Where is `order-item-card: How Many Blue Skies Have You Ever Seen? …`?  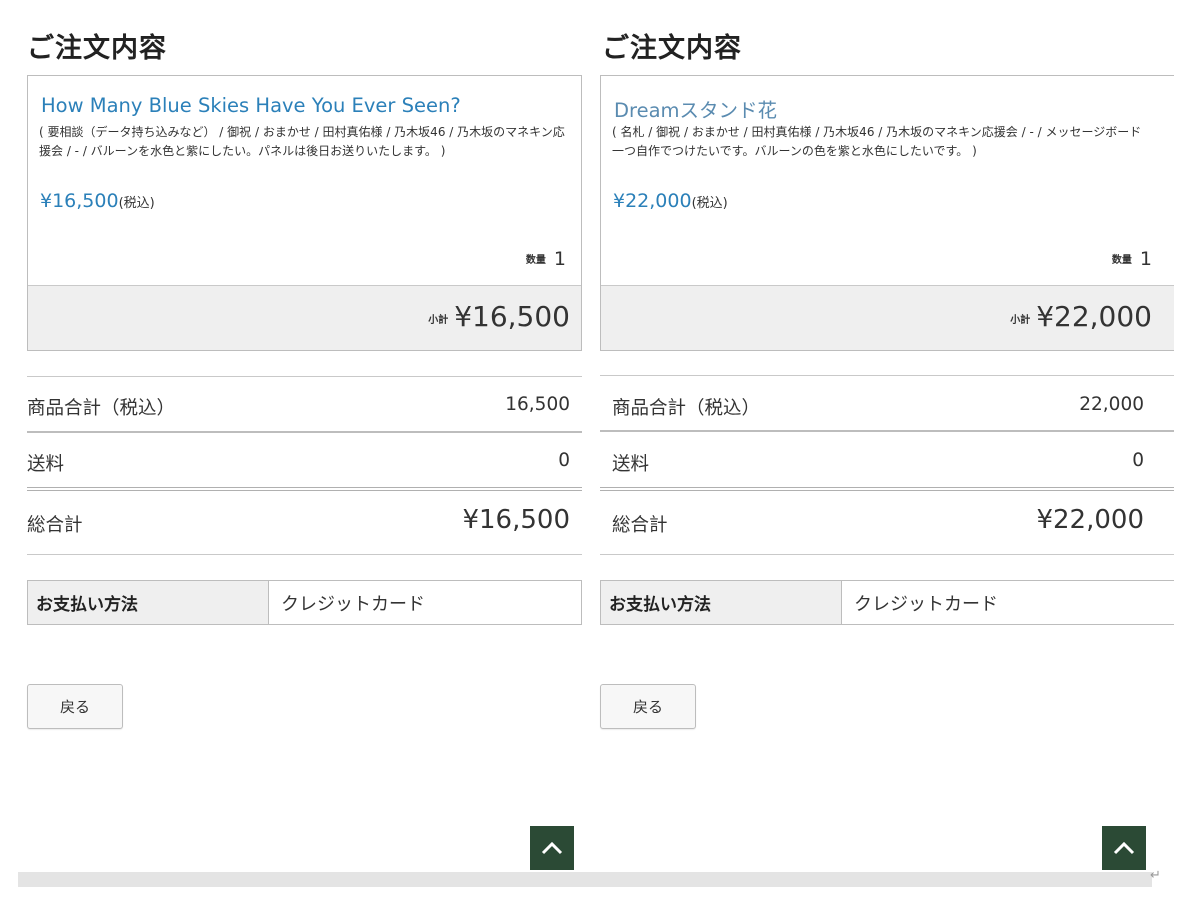
order-item-card: How Many Blue Skies Have You Ever Seen? … is located at coordinates (304, 213).